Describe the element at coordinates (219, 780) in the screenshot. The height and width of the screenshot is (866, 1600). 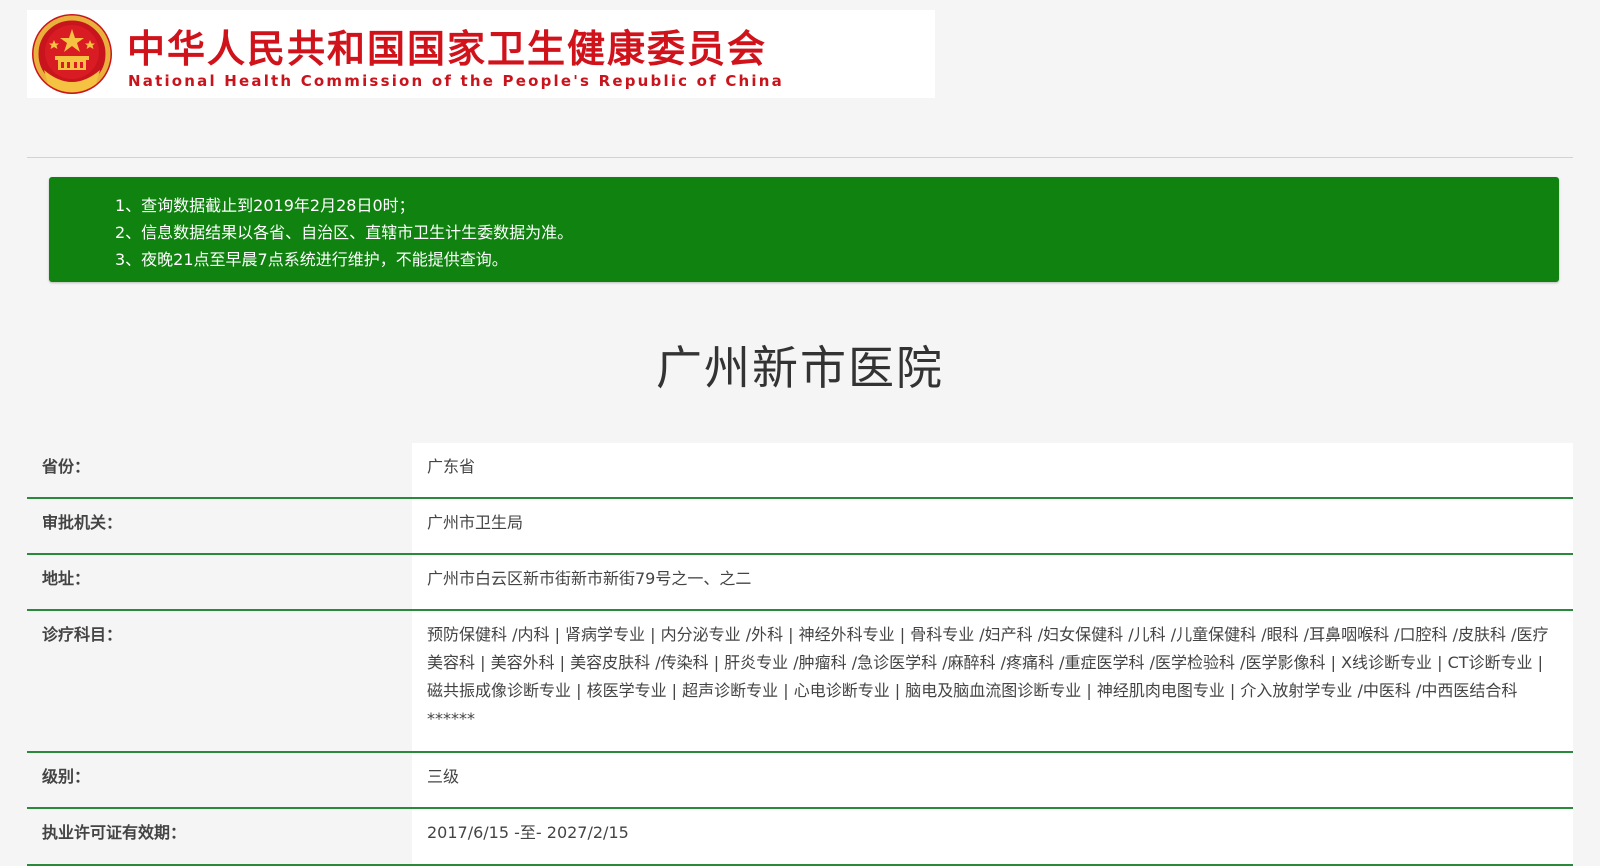
I see `detail-label: 级别：` at that location.